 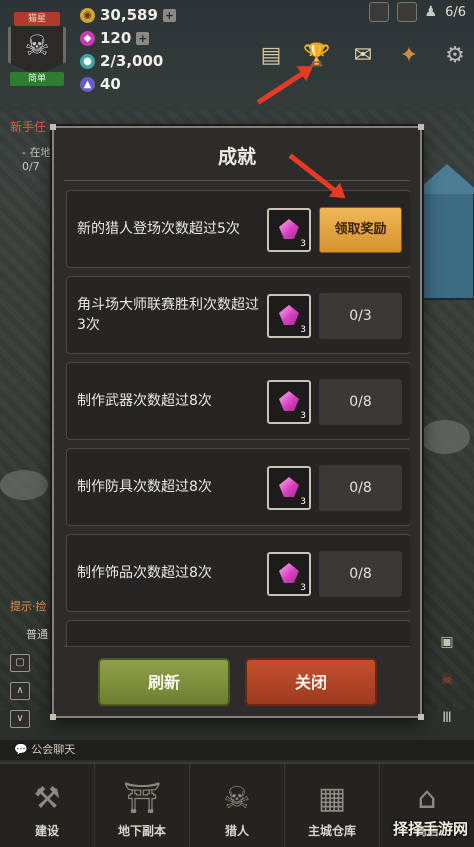 I want to click on nav-item-3: ▦ 主城仓库, so click(x=332, y=805).